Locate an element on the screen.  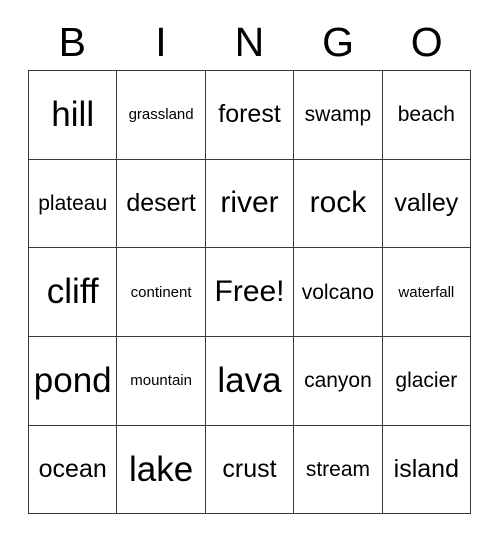
bingo-cell: desert is located at coordinates (161, 204).